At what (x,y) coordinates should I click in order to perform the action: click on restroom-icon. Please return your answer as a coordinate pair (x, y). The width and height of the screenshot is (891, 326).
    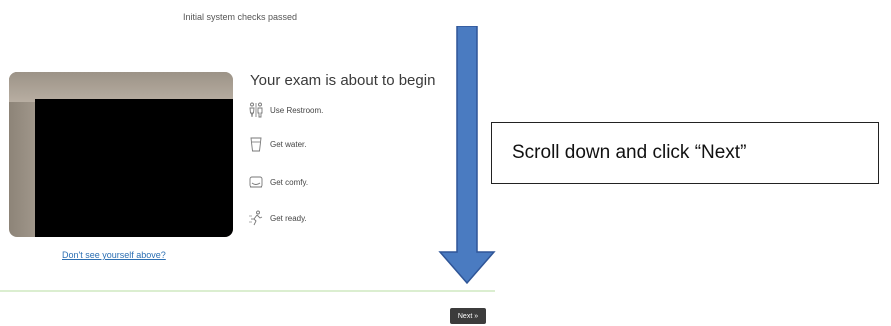
    Looking at the image, I should click on (256, 110).